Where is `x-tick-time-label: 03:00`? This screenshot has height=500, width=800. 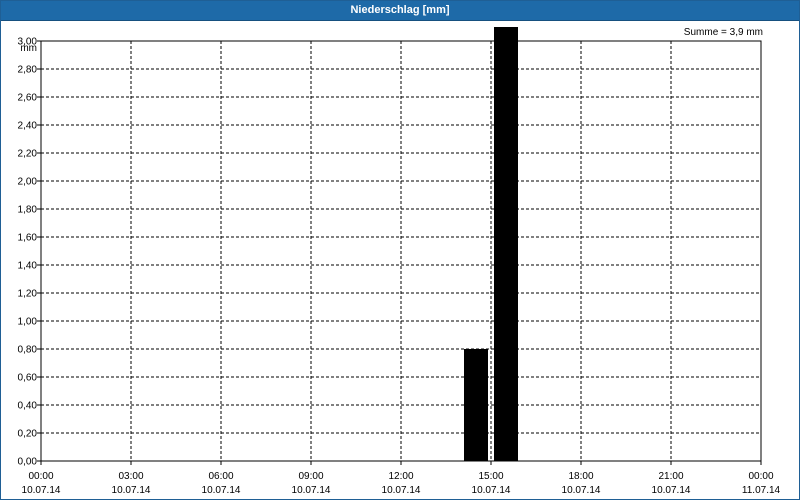
x-tick-time-label: 03:00 is located at coordinates (130, 476).